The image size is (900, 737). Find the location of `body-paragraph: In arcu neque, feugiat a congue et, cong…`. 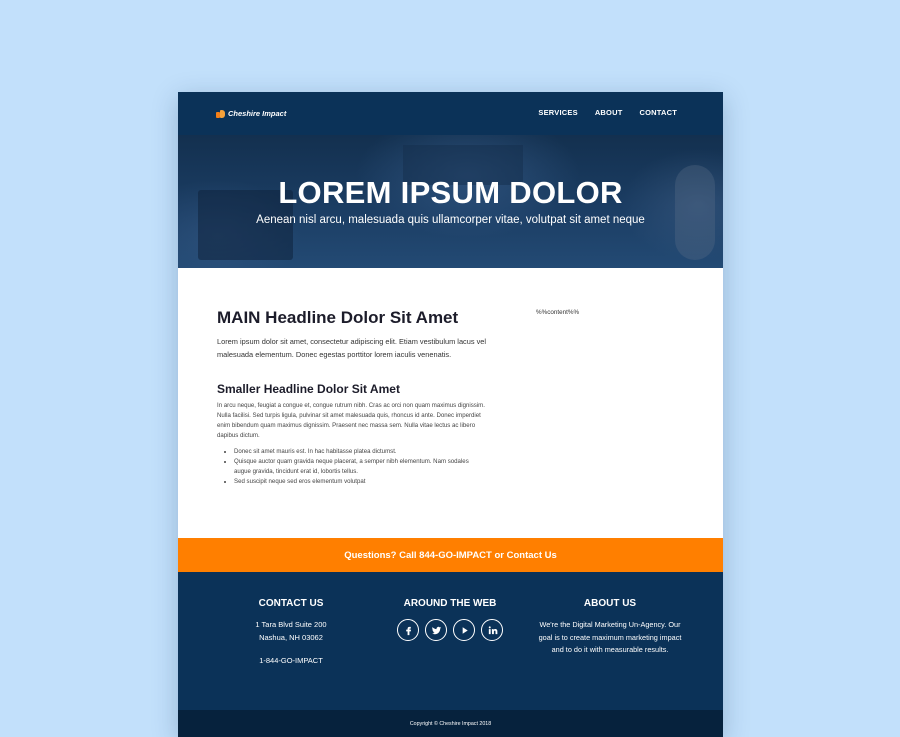

body-paragraph: In arcu neque, feugiat a congue et, cong… is located at coordinates (351, 420).